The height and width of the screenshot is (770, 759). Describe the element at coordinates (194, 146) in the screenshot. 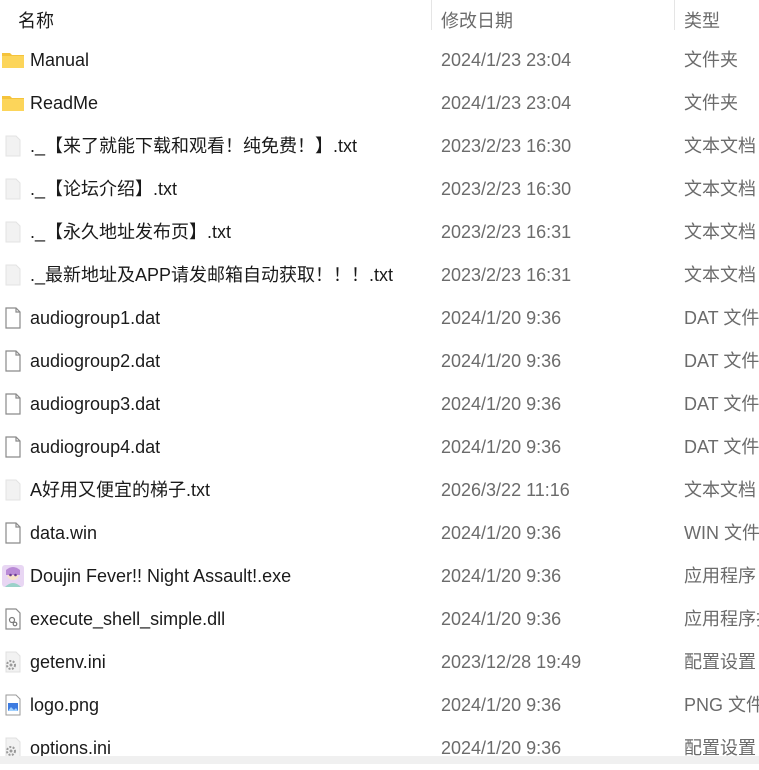

I see `file-name: ._【来了就能下载和观看！纯免费！】.txt` at that location.